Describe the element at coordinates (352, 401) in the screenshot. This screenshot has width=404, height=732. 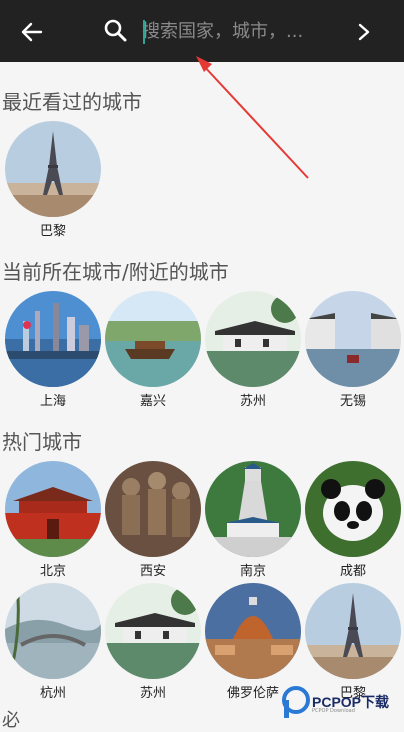
I see `city-label: 无锡` at that location.